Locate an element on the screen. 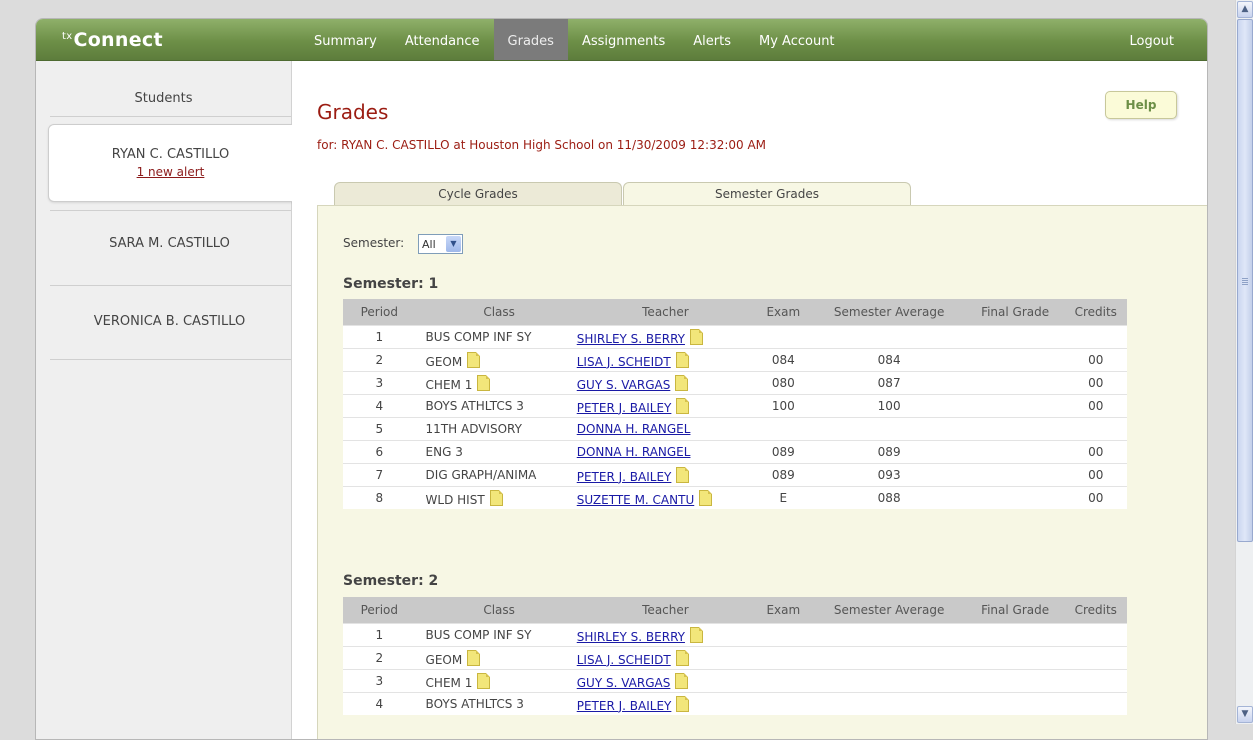  class-name: DIG GRAPH/ANIMA is located at coordinates (481, 475).